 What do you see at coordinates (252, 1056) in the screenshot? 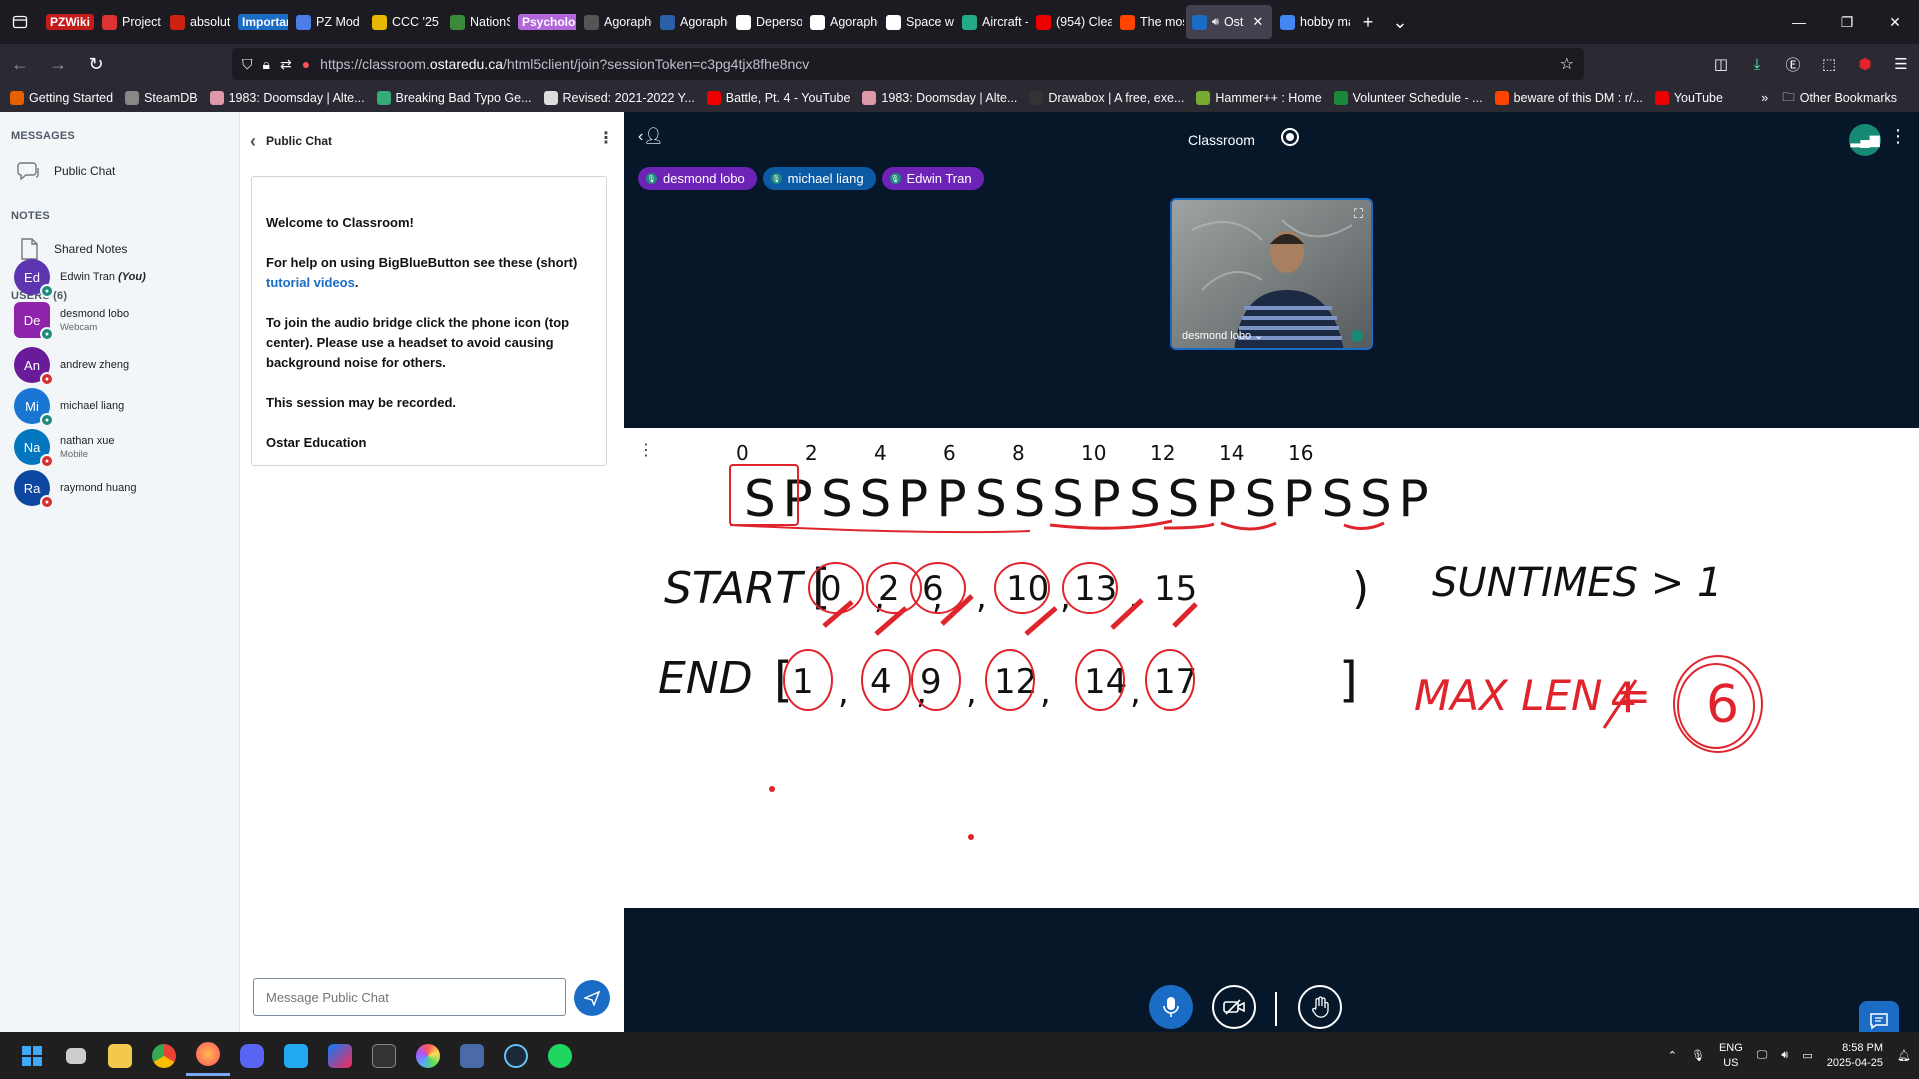
I see `discord-icon` at bounding box center [252, 1056].